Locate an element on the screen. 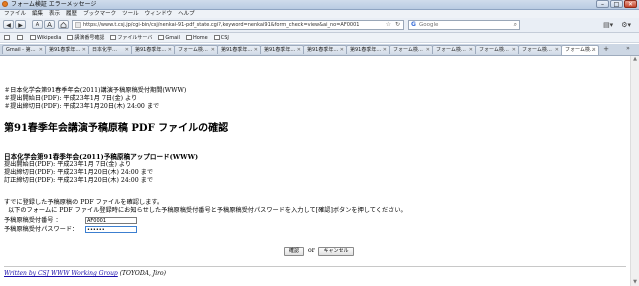 The image size is (639, 286). tab-7: 第91春季年… ✕ is located at coordinates (325, 49).